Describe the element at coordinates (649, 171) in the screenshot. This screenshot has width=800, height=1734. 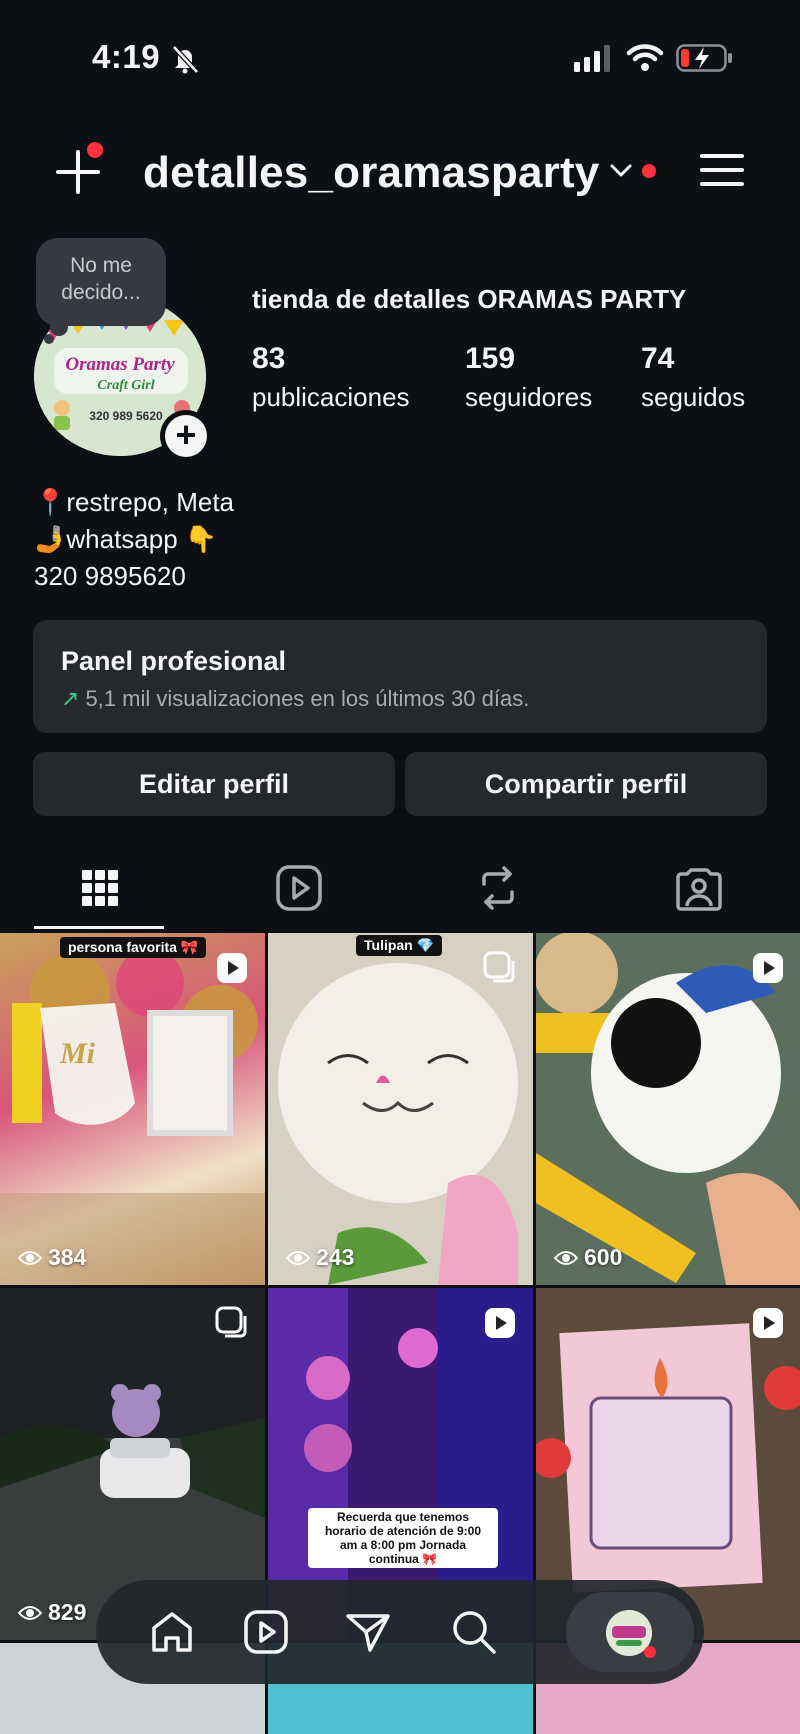
I see `account-notification-dot` at that location.